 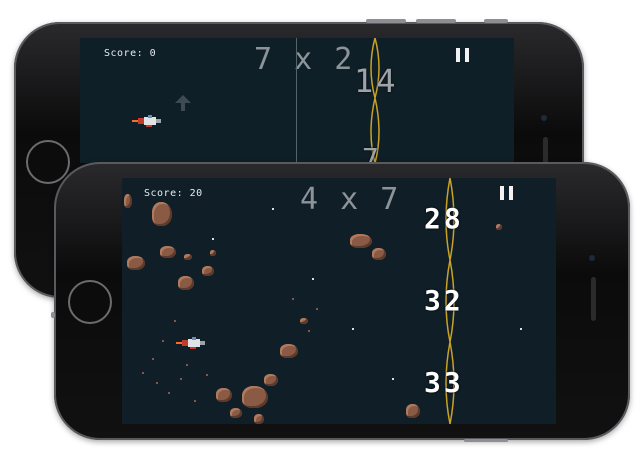 I want to click on score-label: Score: 20, so click(x=173, y=193).